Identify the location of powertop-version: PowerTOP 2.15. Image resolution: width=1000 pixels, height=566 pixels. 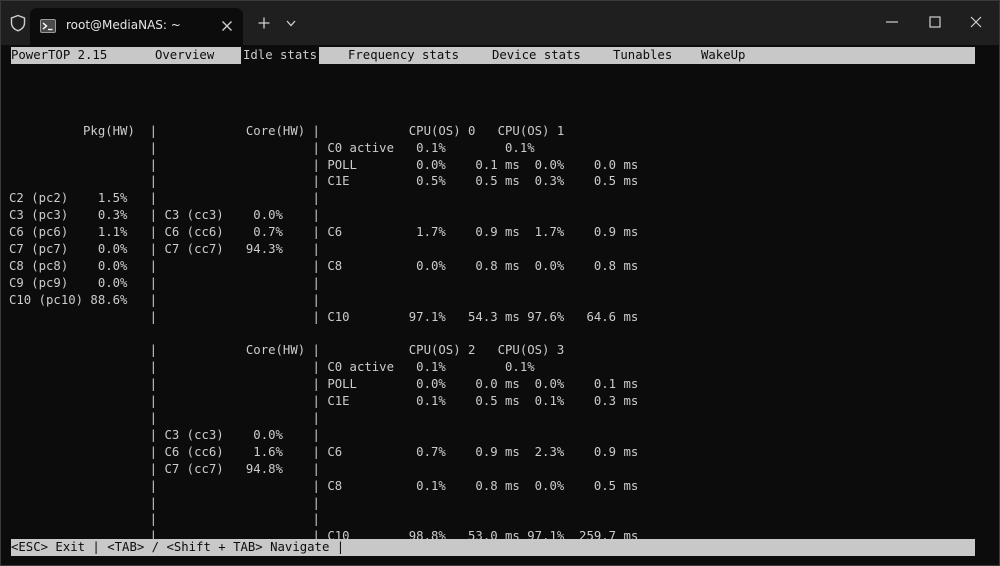
(59, 55).